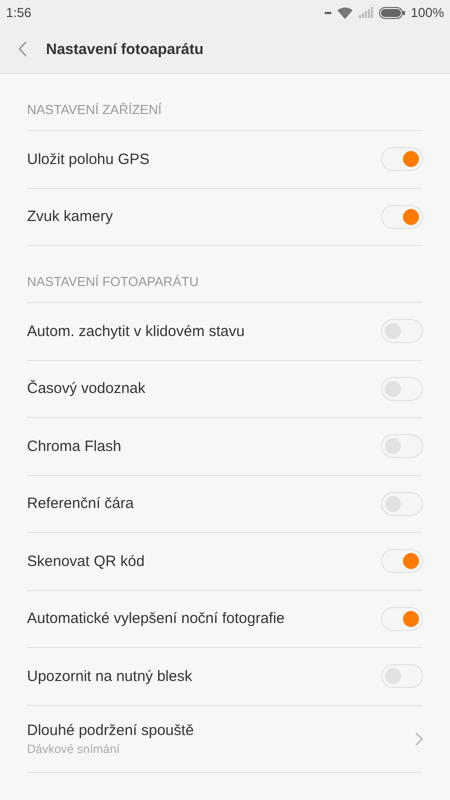  I want to click on setting-label: Chroma Flash, so click(74, 446).